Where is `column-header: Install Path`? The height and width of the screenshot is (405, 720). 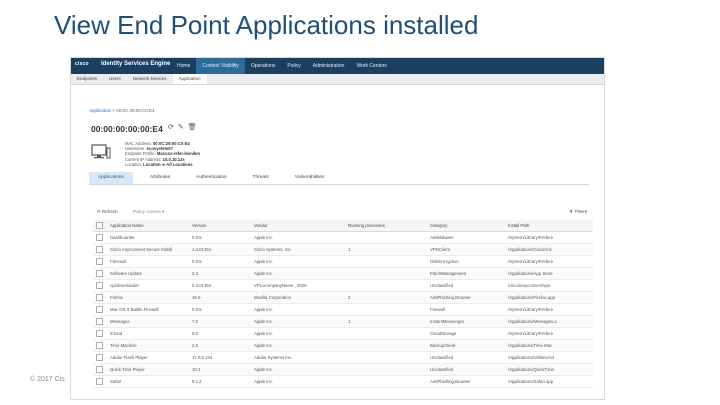 column-header: Install Path is located at coordinates (549, 226).